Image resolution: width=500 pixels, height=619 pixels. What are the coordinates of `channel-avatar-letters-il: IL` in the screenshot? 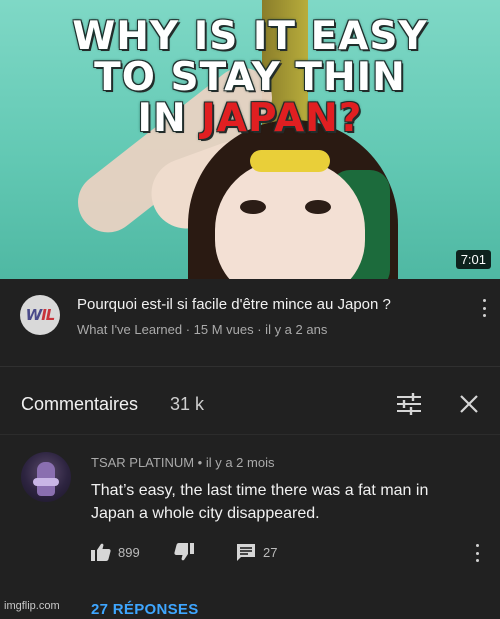 It's located at (48, 315).